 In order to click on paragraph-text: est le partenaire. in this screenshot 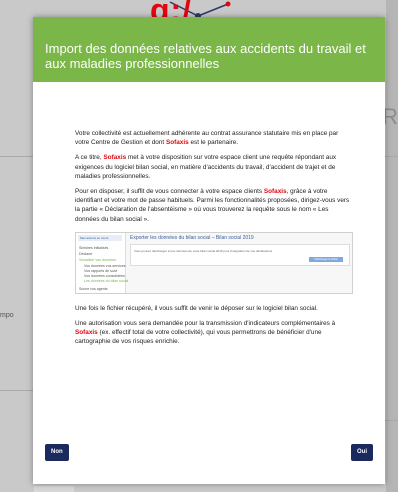, I will do `click(213, 143)`.